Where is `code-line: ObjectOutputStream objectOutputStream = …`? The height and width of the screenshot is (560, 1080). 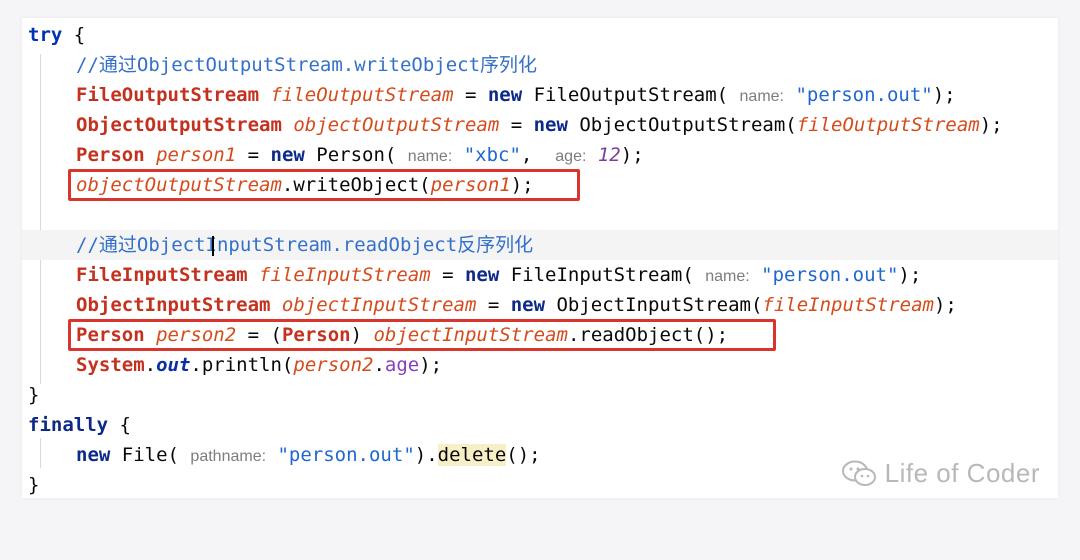
code-line: ObjectOutputStream objectOutputStream = … is located at coordinates (540, 125).